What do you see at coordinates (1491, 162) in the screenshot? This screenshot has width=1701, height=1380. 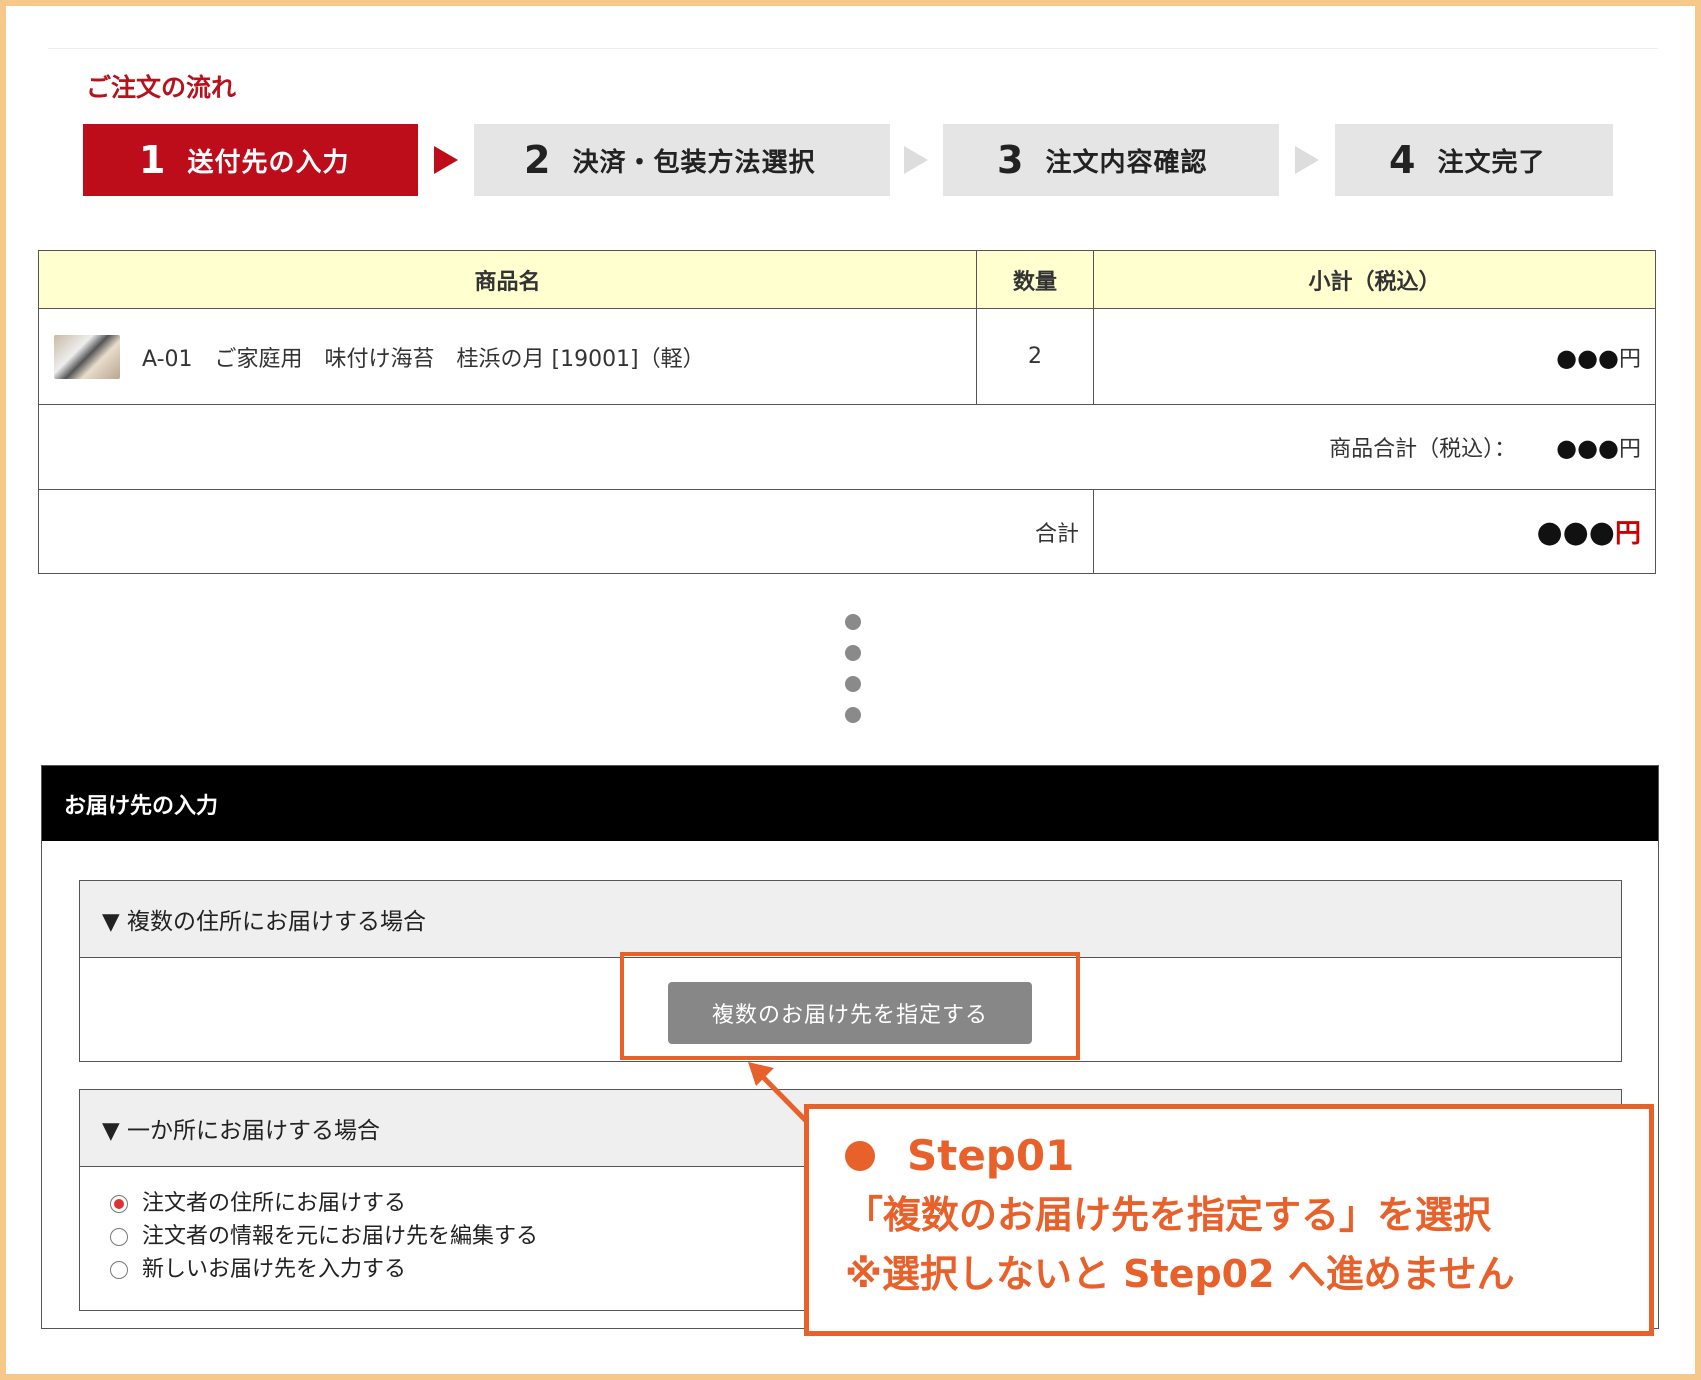 I see `step-label: 注文完了` at bounding box center [1491, 162].